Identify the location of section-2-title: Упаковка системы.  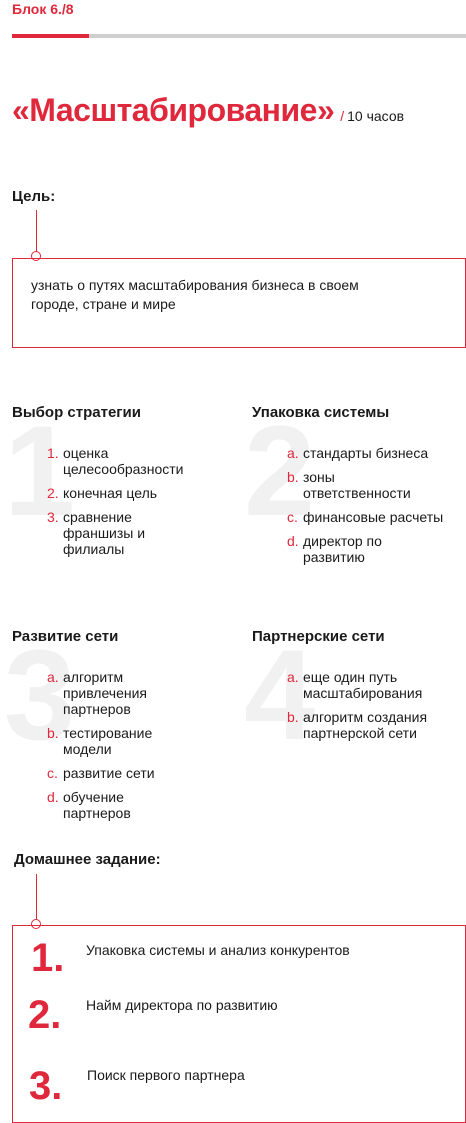
(321, 412).